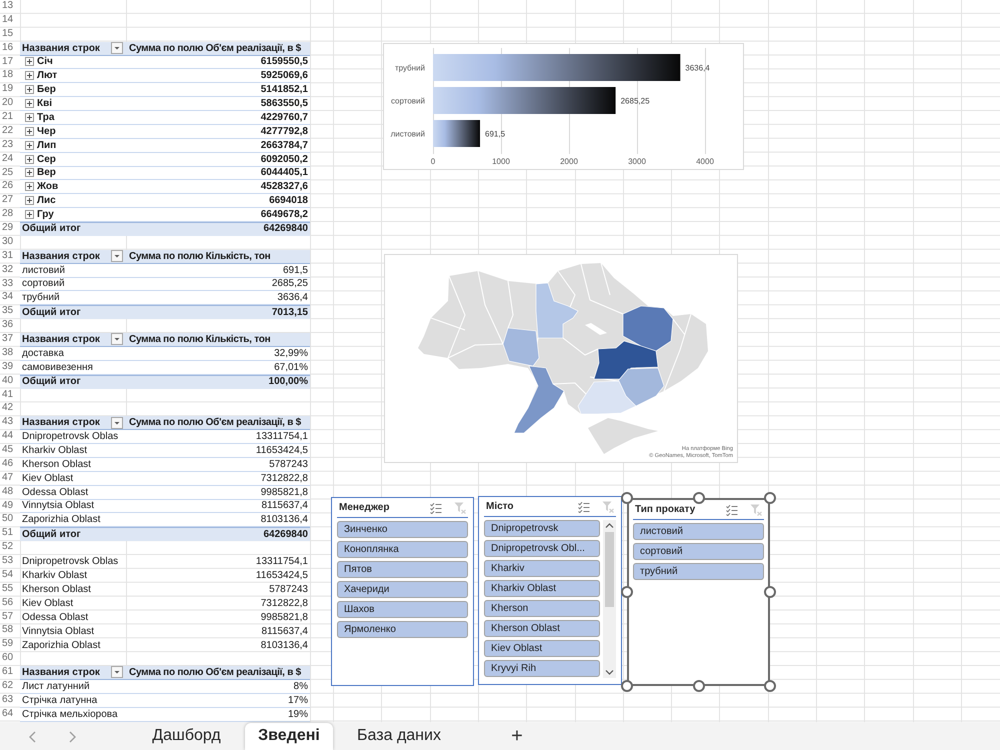 The width and height of the screenshot is (1000, 750). I want to click on table-cell-text: 8115637,4, so click(284, 506).